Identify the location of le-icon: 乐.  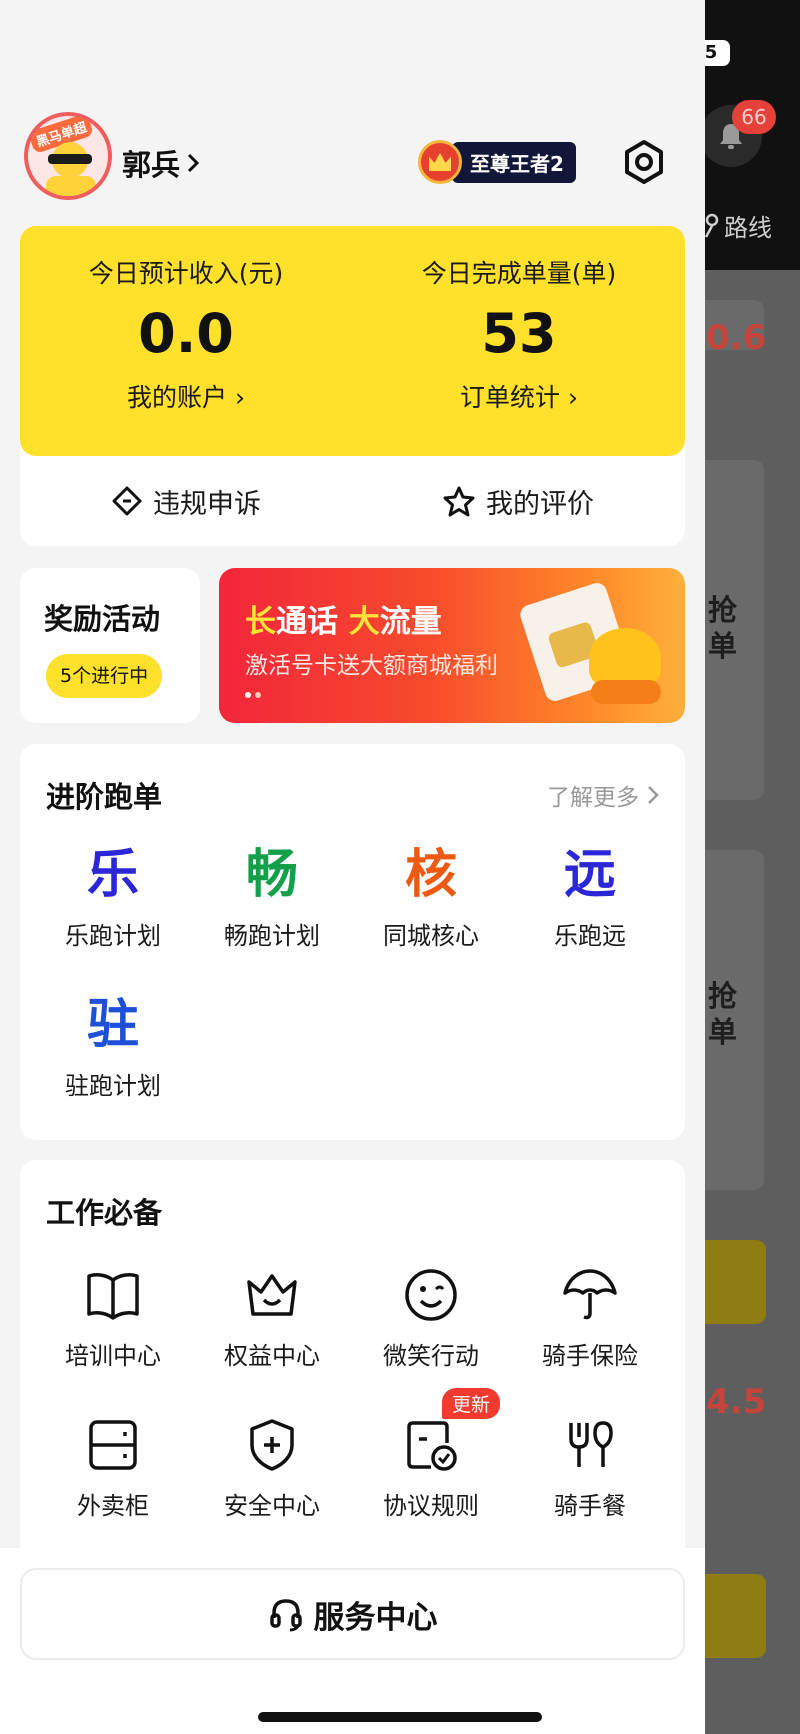
(112, 875).